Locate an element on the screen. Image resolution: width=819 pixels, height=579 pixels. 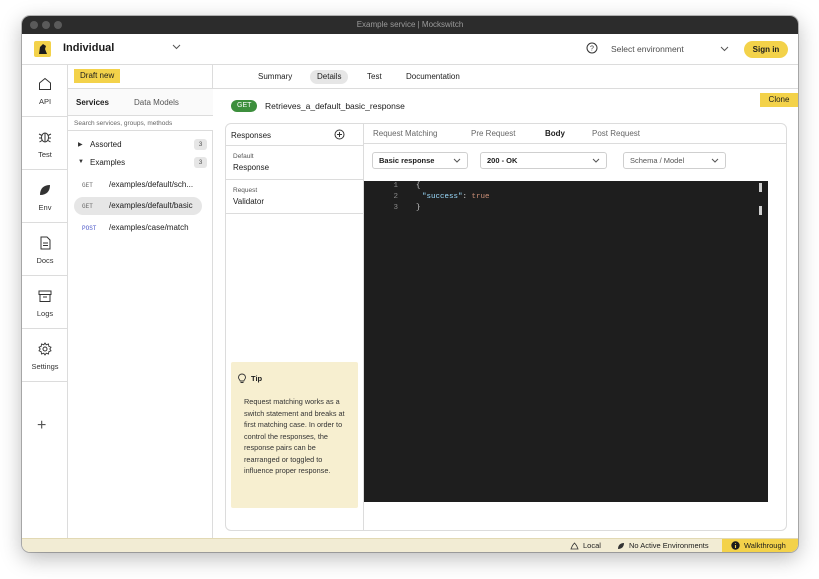
line-number: 2 is located at coordinates (395, 197).